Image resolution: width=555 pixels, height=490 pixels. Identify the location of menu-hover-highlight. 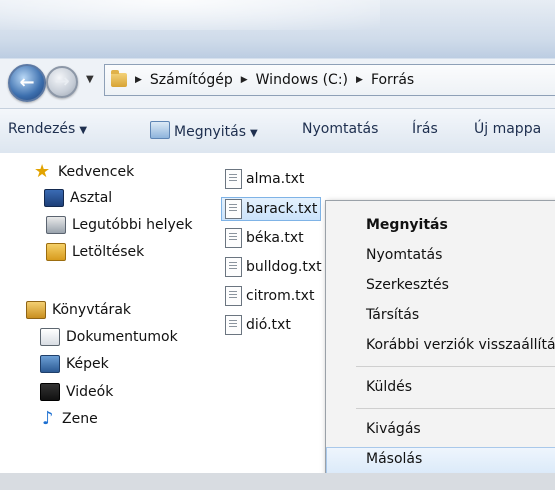
(440, 461).